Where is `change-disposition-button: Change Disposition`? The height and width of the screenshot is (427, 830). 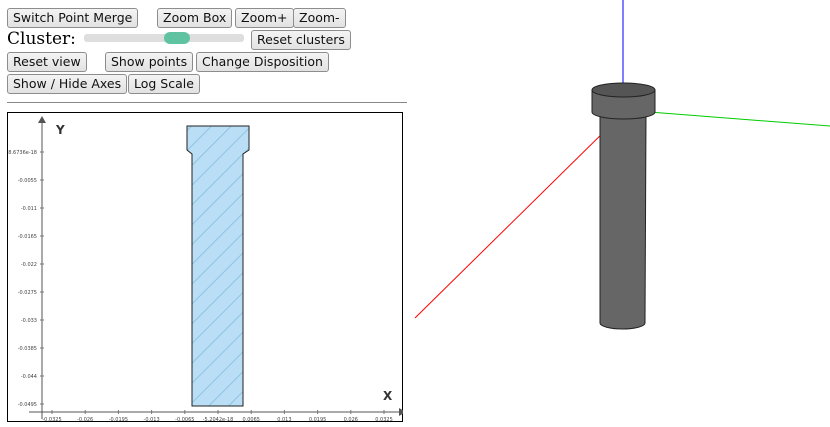 change-disposition-button: Change Disposition is located at coordinates (262, 62).